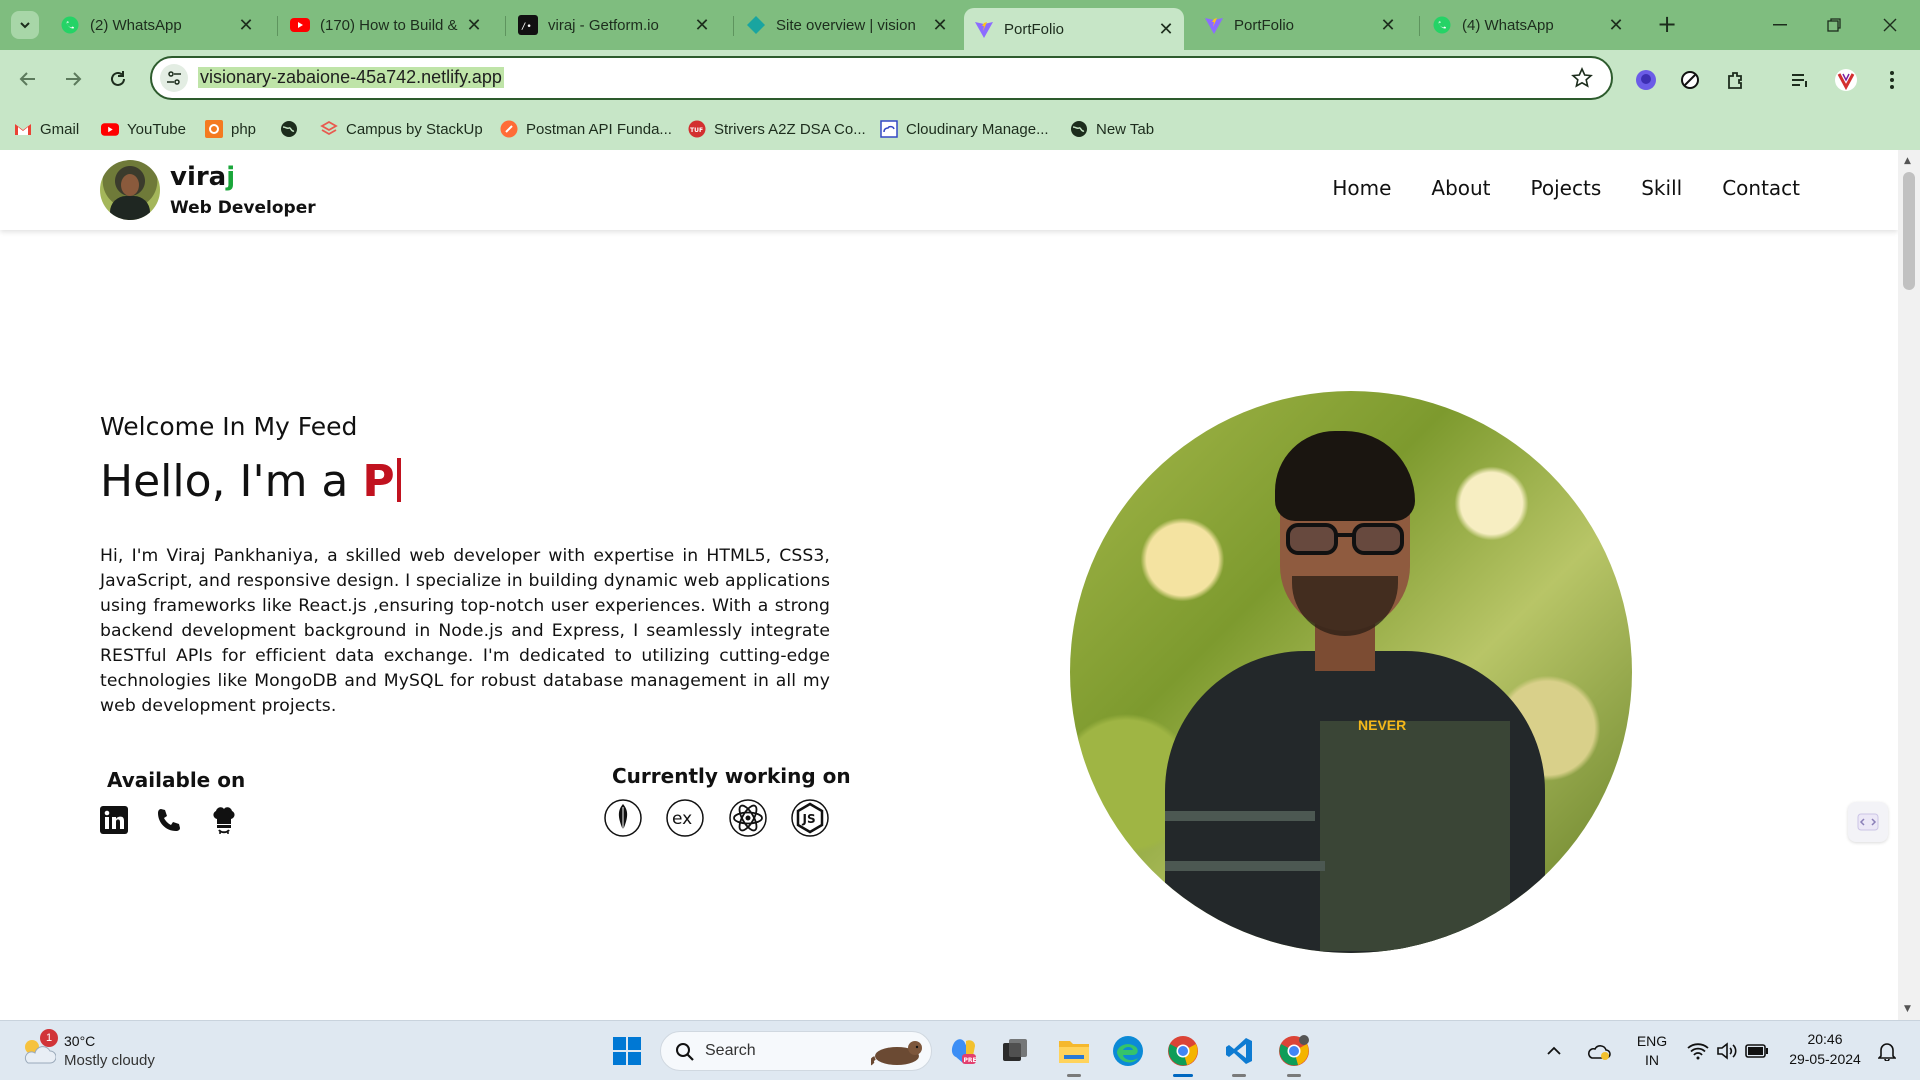 The height and width of the screenshot is (1080, 1920). What do you see at coordinates (1690, 80) in the screenshot?
I see `extension-block-icon` at bounding box center [1690, 80].